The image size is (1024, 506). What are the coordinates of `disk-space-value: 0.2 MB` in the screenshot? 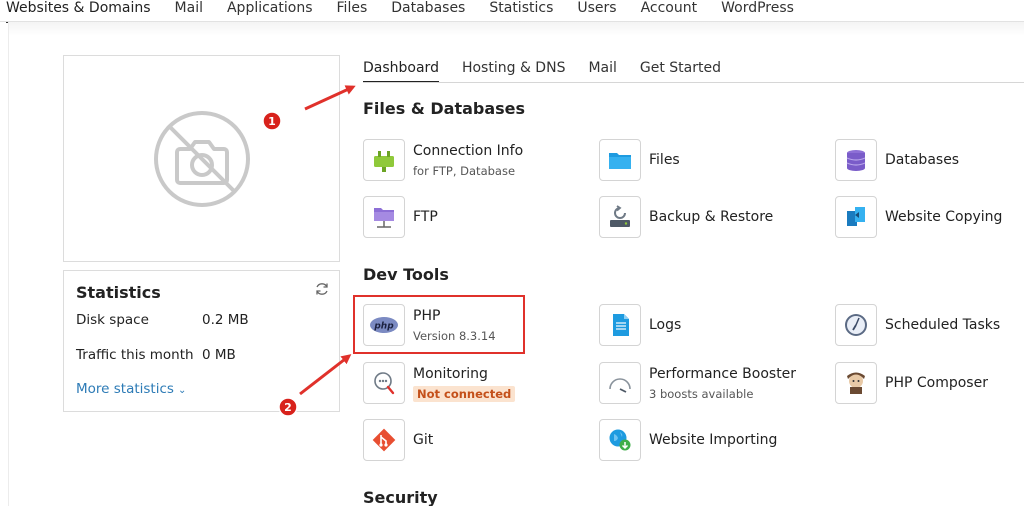 It's located at (225, 320).